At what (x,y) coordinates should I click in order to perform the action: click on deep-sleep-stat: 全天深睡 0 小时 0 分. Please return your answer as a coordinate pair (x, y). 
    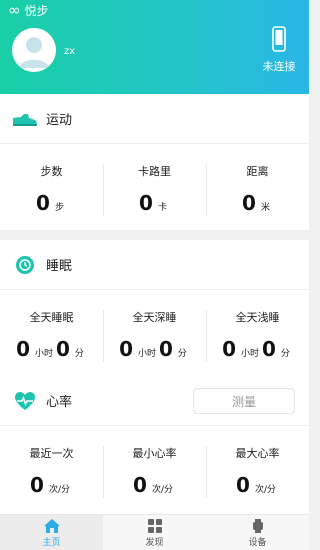
    Looking at the image, I should click on (154, 333).